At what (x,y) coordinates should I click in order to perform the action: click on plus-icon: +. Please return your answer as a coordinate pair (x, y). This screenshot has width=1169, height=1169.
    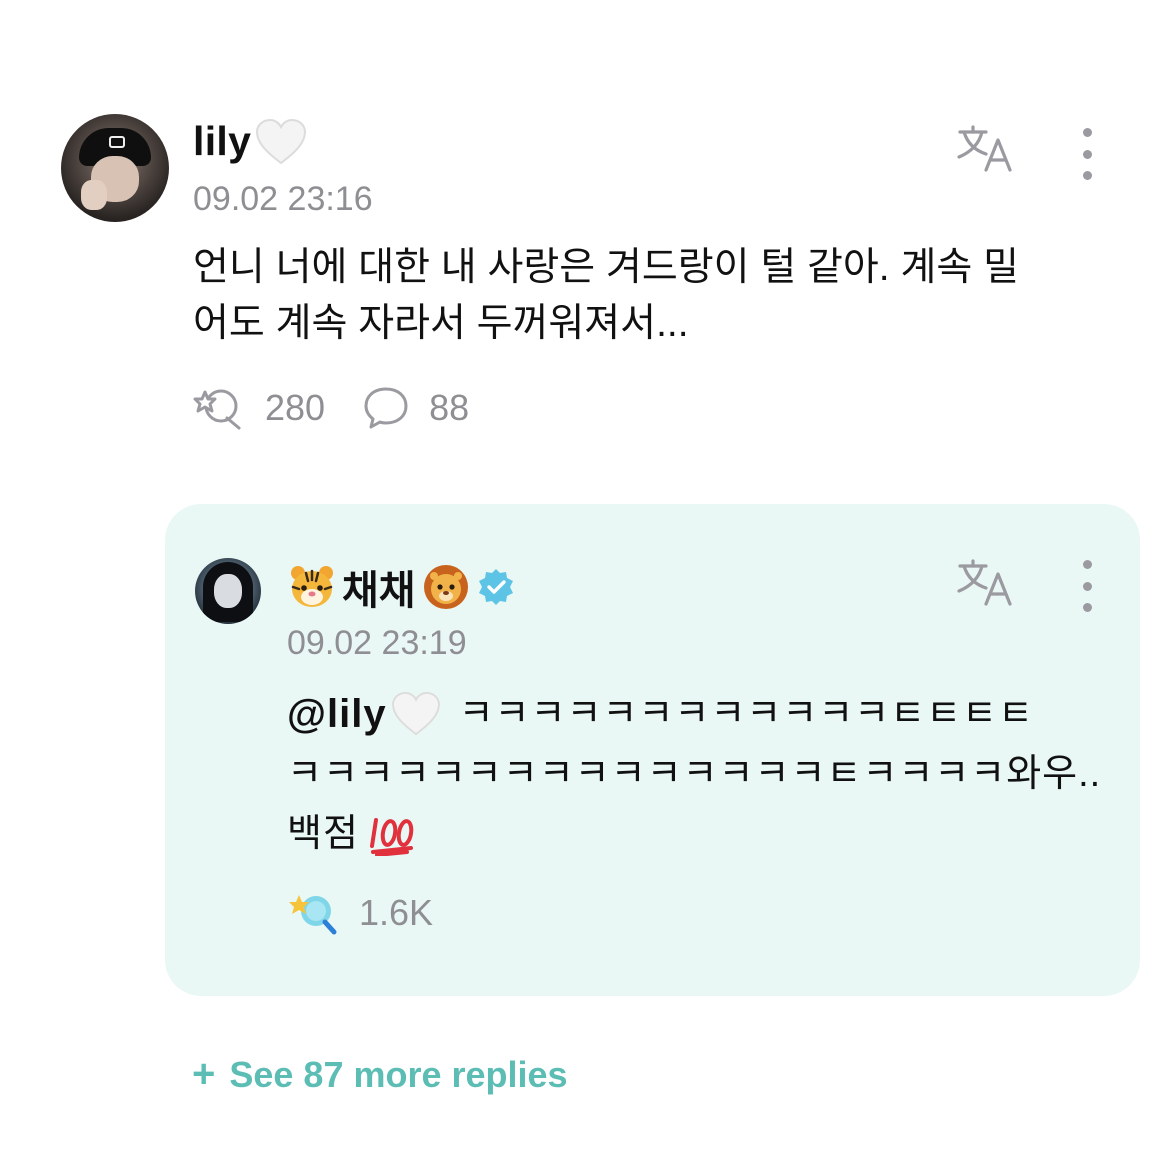
    Looking at the image, I should click on (204, 1074).